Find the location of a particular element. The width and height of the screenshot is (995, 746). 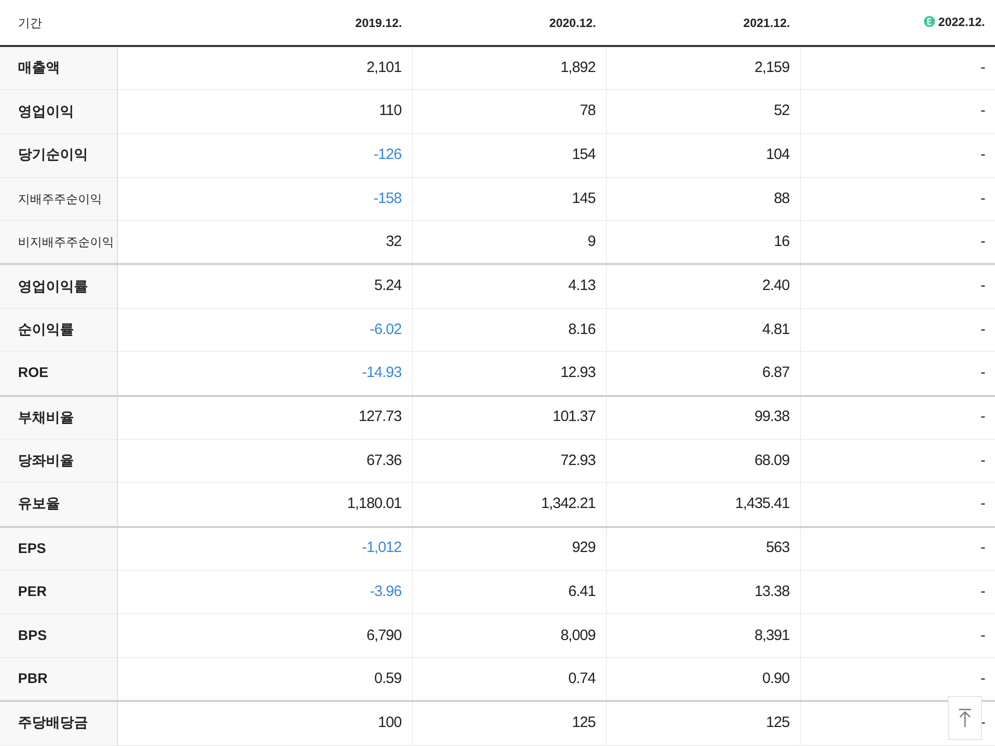

table-cell: 1,435.41 is located at coordinates (762, 503).